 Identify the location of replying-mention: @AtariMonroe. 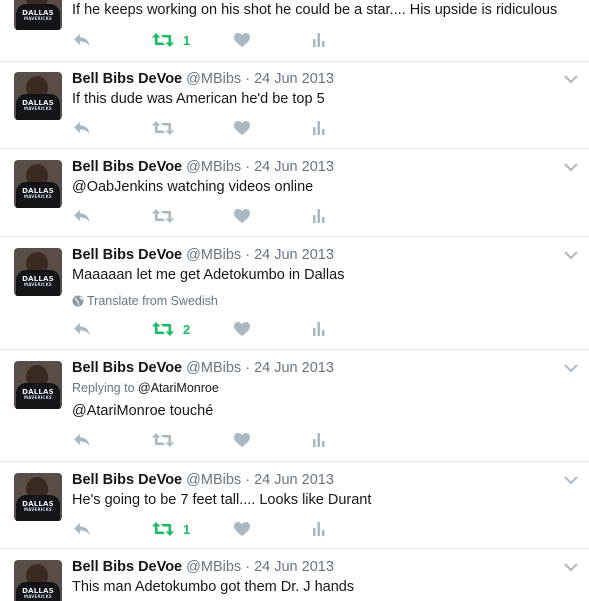
(178, 388).